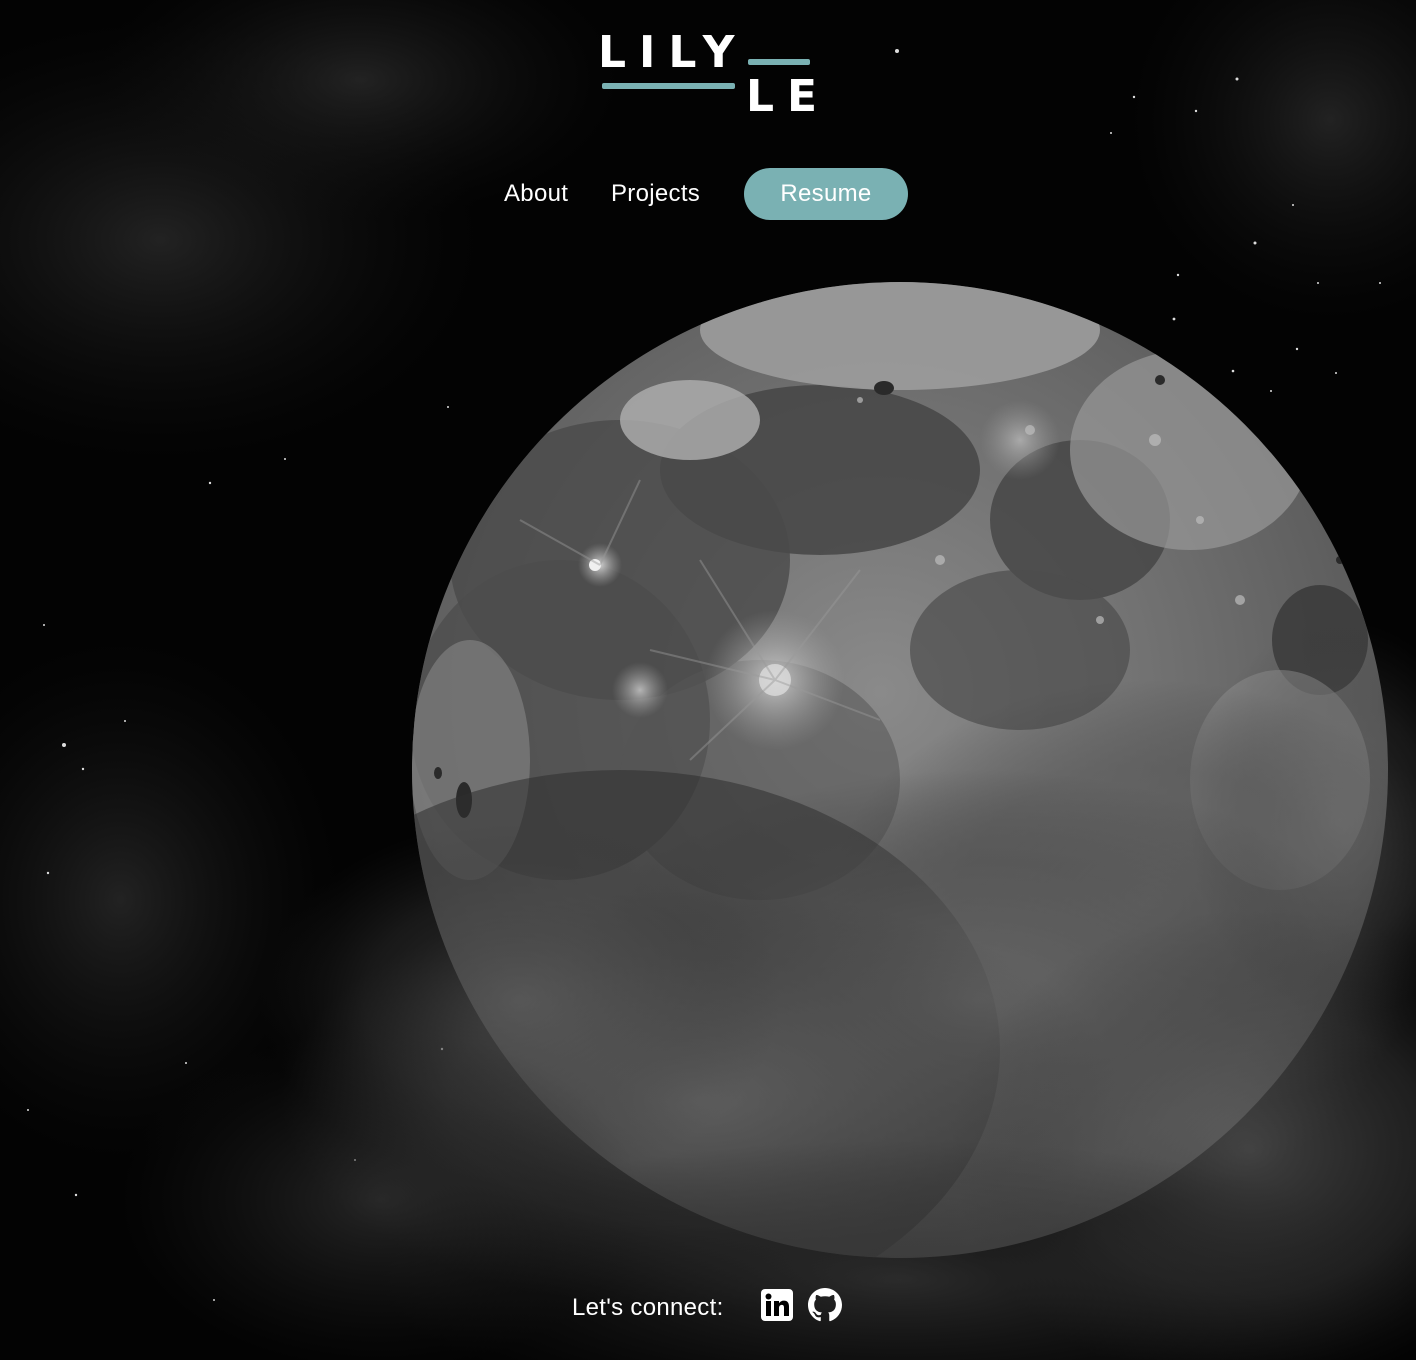 The width and height of the screenshot is (1416, 1360). I want to click on logo-last-name: LE, so click(788, 96).